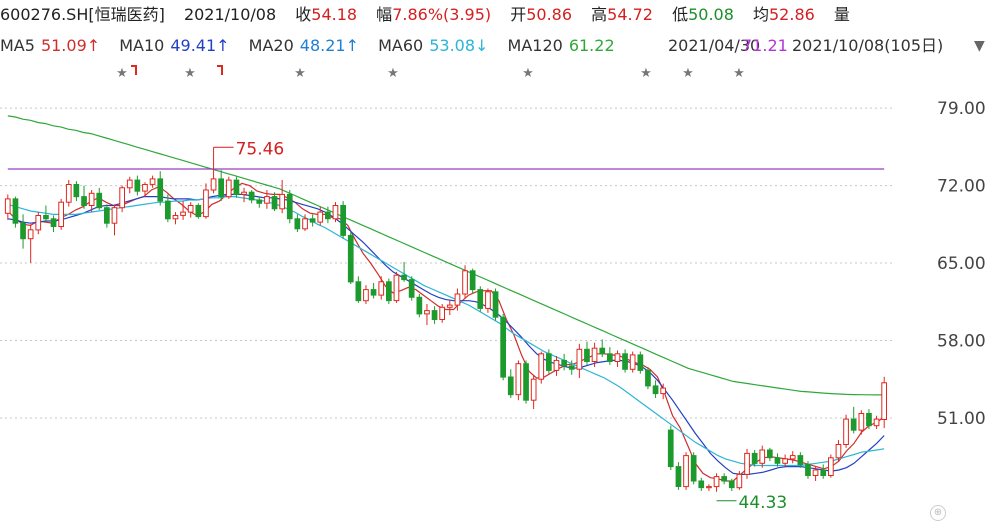 This screenshot has height=531, width=1002. What do you see at coordinates (220, 70) in the screenshot?
I see `flag-marker-icon` at bounding box center [220, 70].